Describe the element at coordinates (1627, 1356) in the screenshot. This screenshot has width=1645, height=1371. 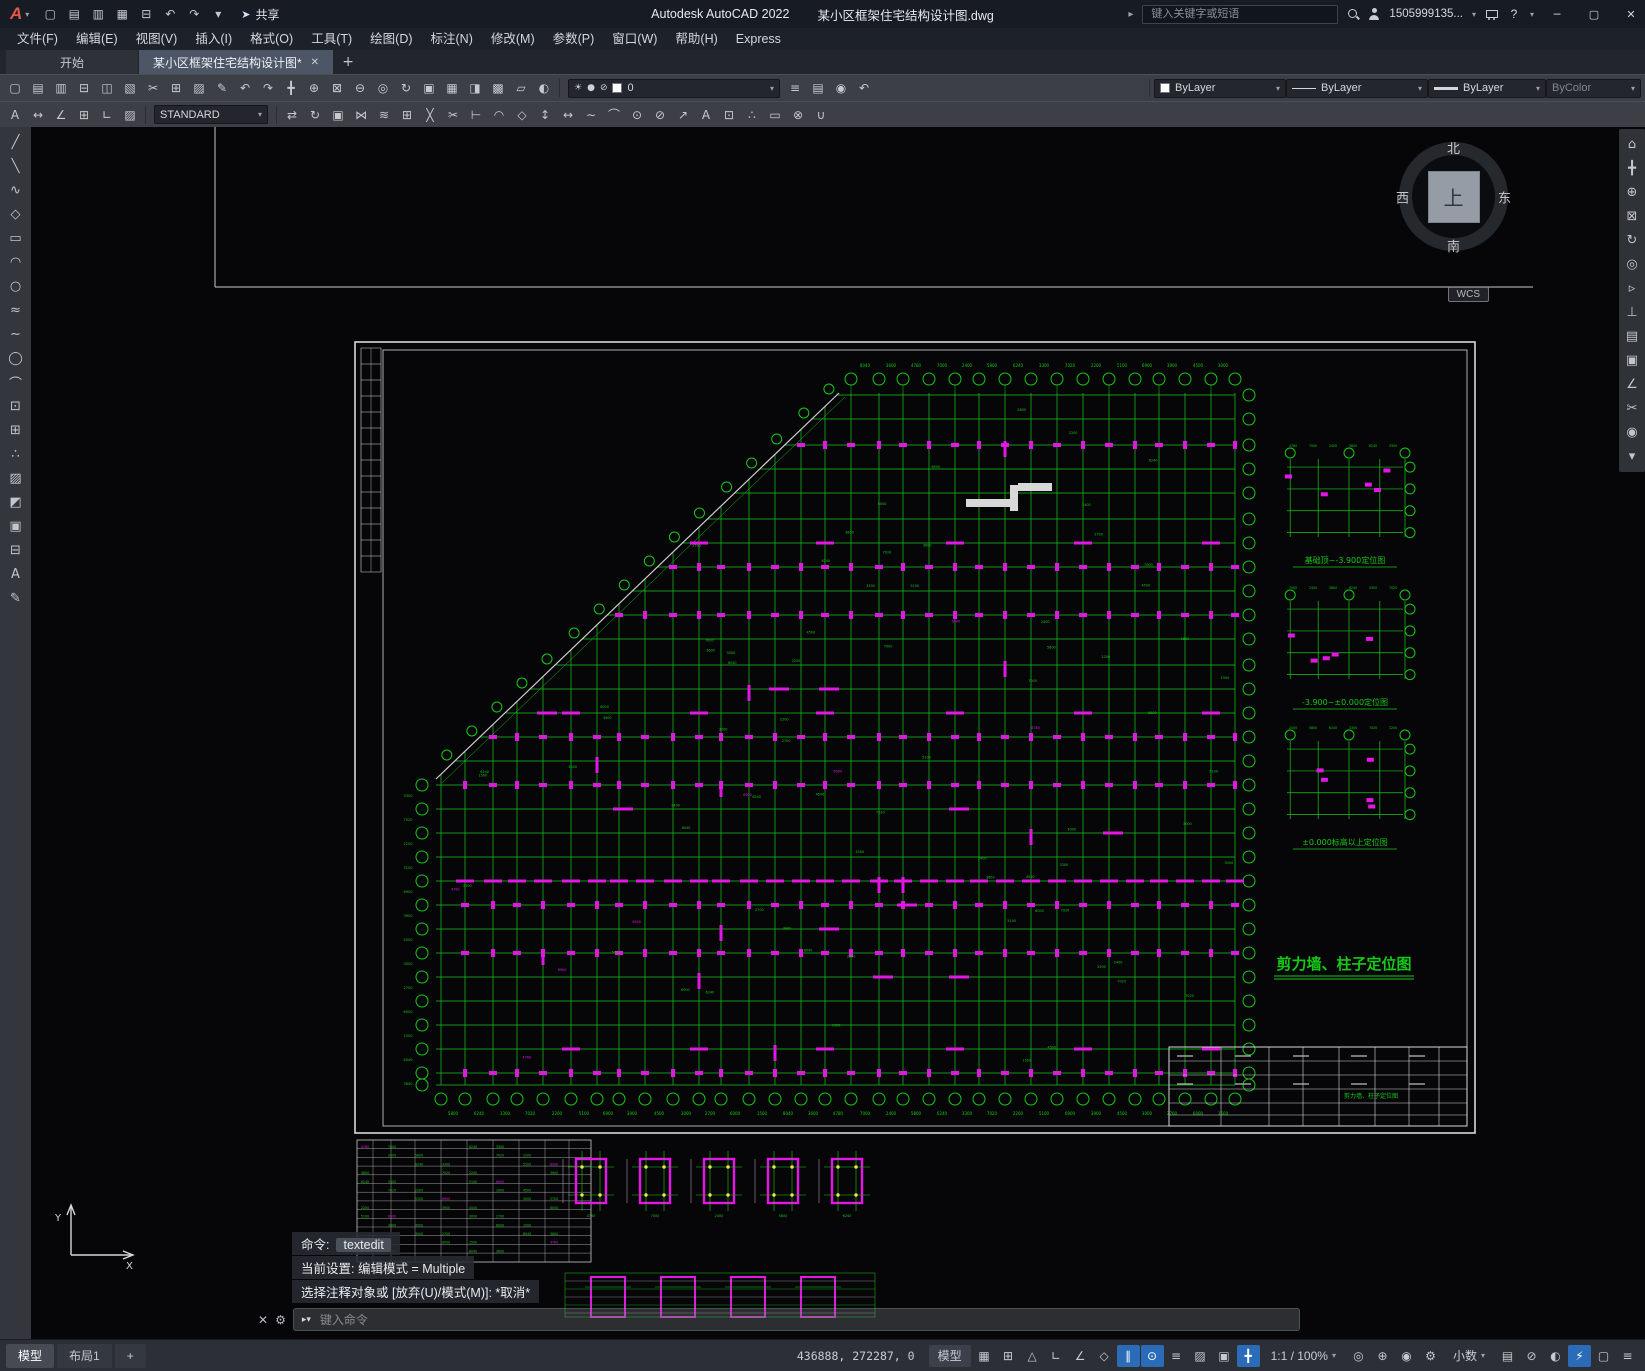
I see `customization-button: ≡` at that location.